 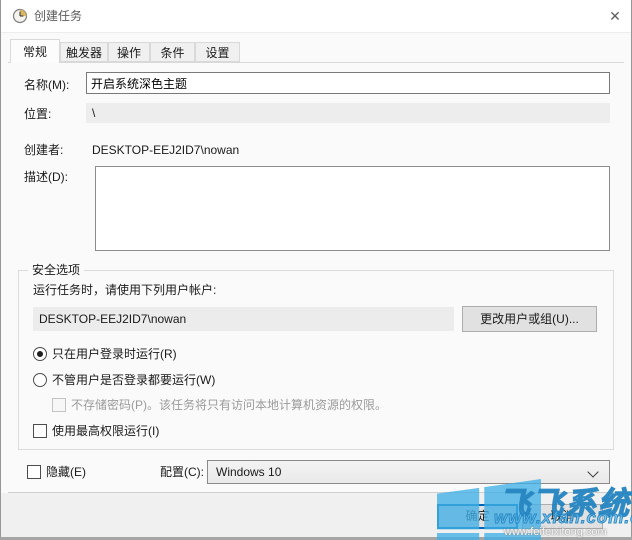 What do you see at coordinates (106, 431) in the screenshot?
I see `checkbox-highest-privileges-label: 使用最高权限运行(I)` at bounding box center [106, 431].